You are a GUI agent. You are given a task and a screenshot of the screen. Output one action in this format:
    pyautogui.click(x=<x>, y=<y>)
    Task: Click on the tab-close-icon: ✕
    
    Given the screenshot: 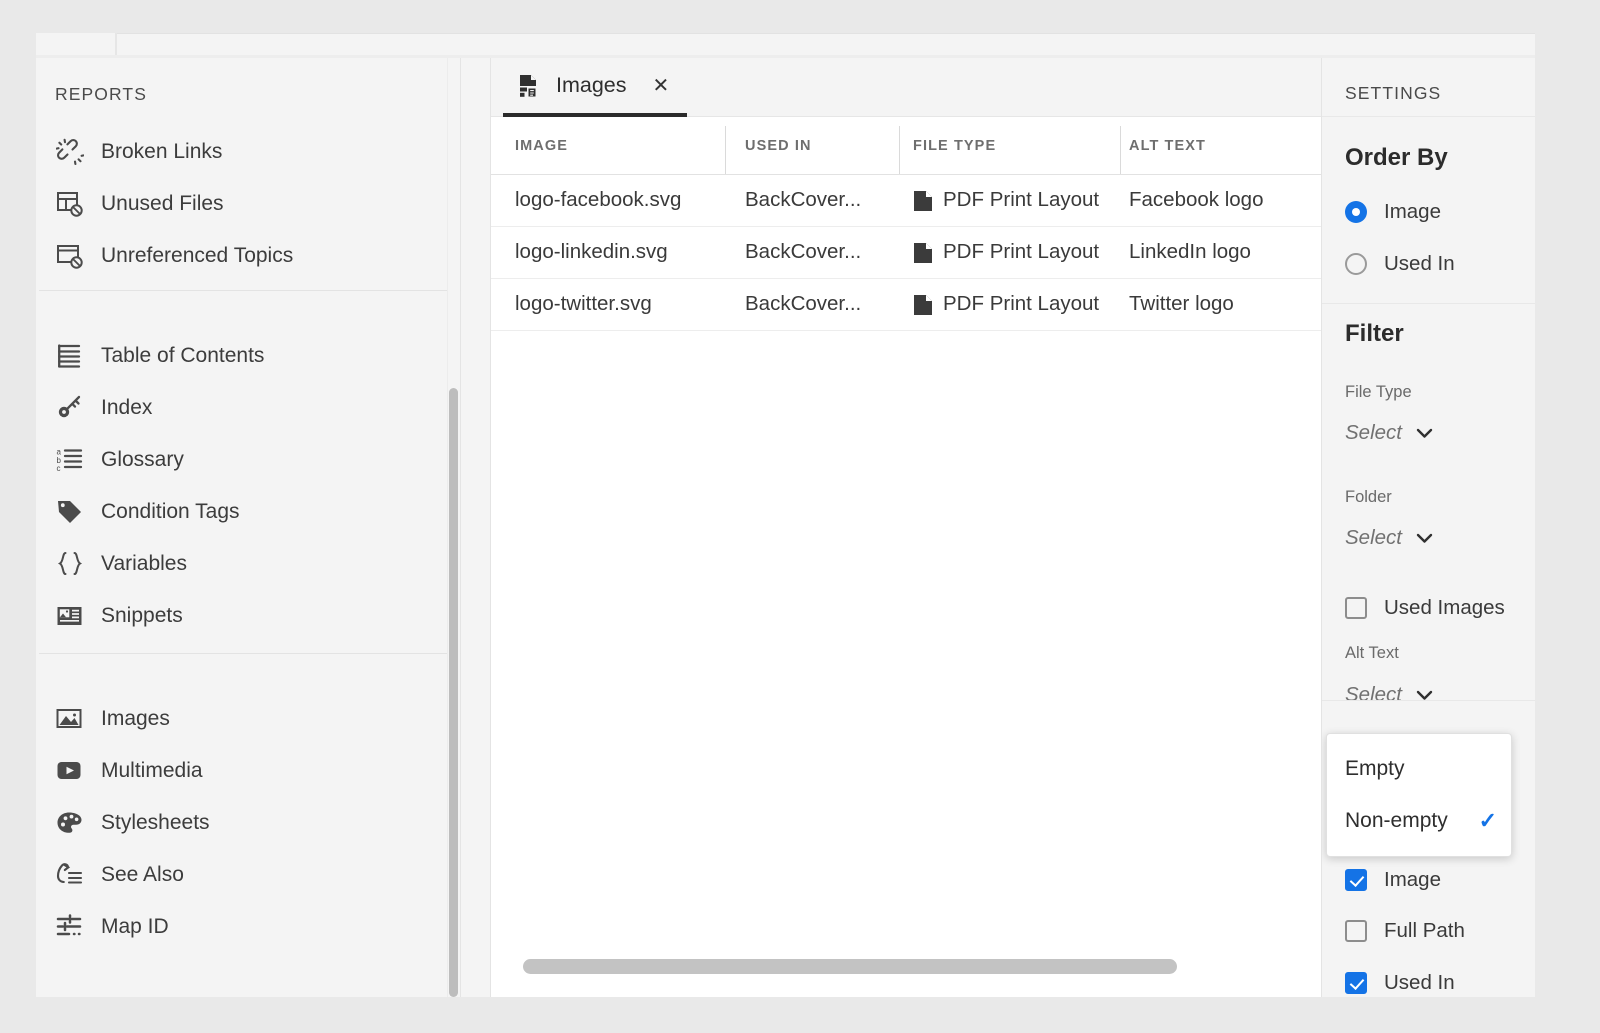 What is the action you would take?
    pyautogui.click(x=661, y=86)
    